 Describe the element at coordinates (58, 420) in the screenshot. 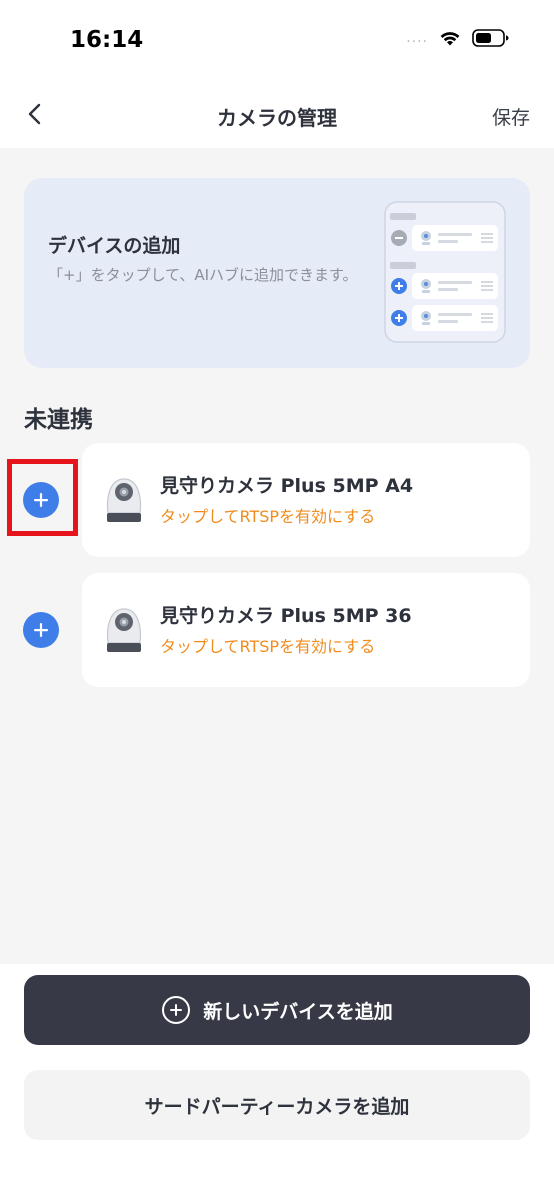

I see `section-title-unlinked: 未連携` at that location.